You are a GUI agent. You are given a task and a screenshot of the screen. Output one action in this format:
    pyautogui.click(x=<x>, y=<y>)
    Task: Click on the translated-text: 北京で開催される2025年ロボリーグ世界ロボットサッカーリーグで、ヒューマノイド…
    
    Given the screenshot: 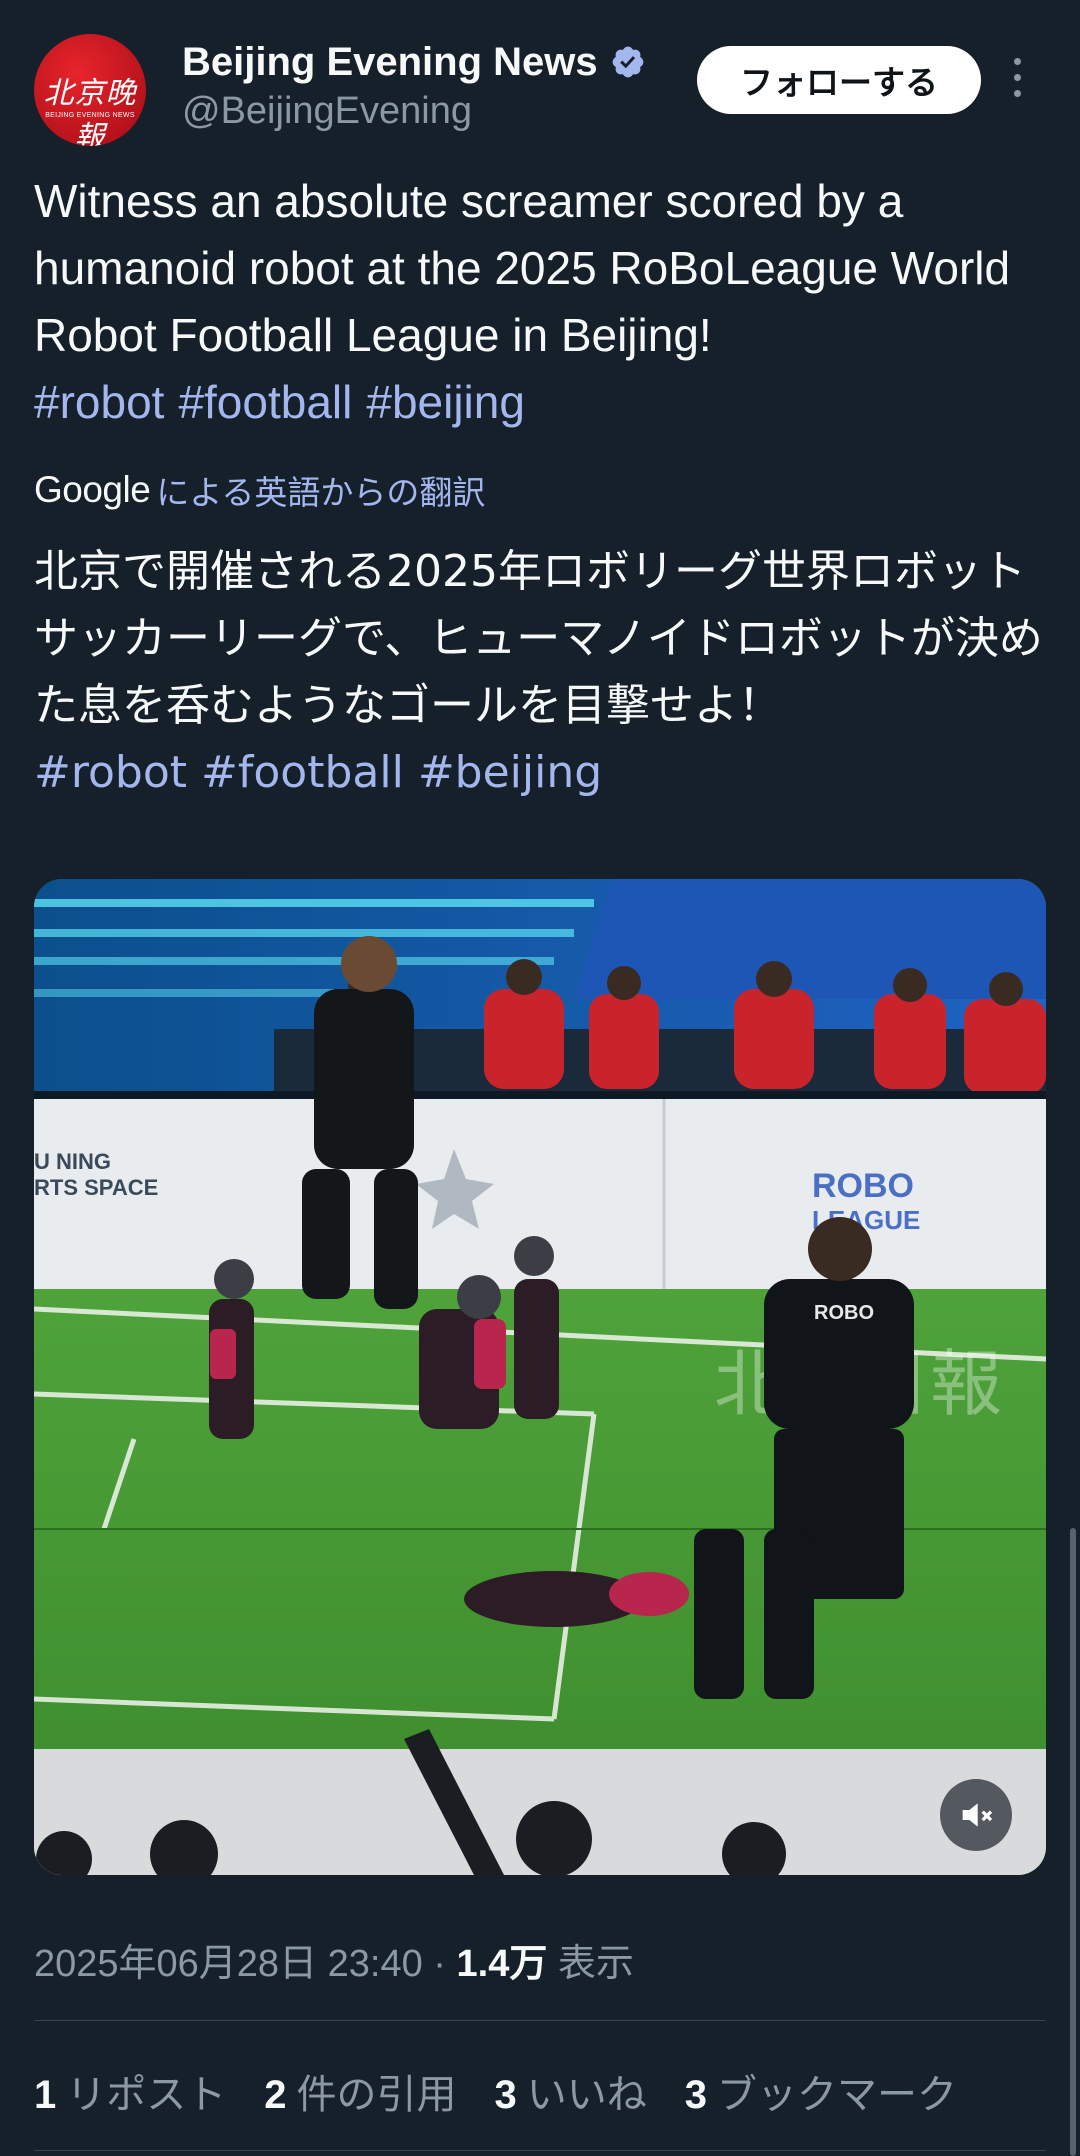 What is the action you would take?
    pyautogui.click(x=538, y=638)
    